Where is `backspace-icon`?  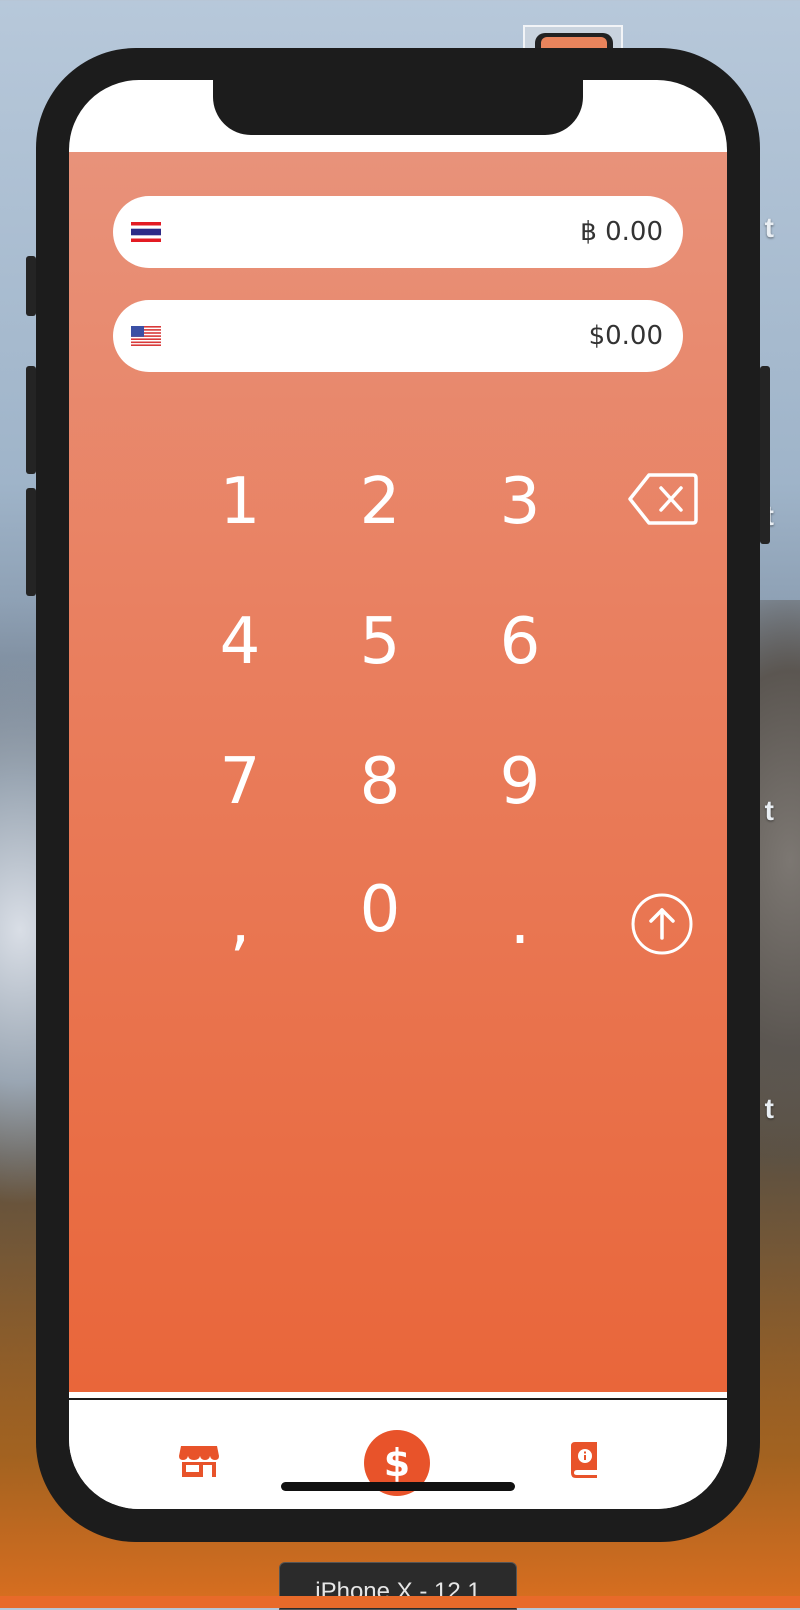 backspace-icon is located at coordinates (663, 499).